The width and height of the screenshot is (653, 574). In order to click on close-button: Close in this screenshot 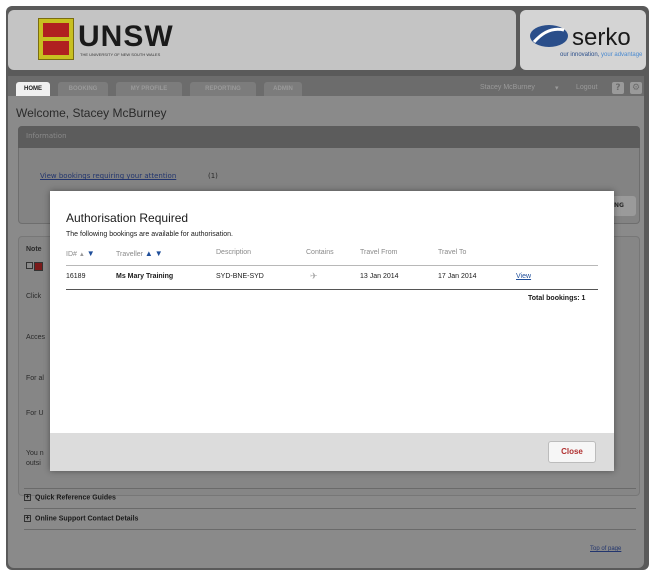, I will do `click(572, 452)`.